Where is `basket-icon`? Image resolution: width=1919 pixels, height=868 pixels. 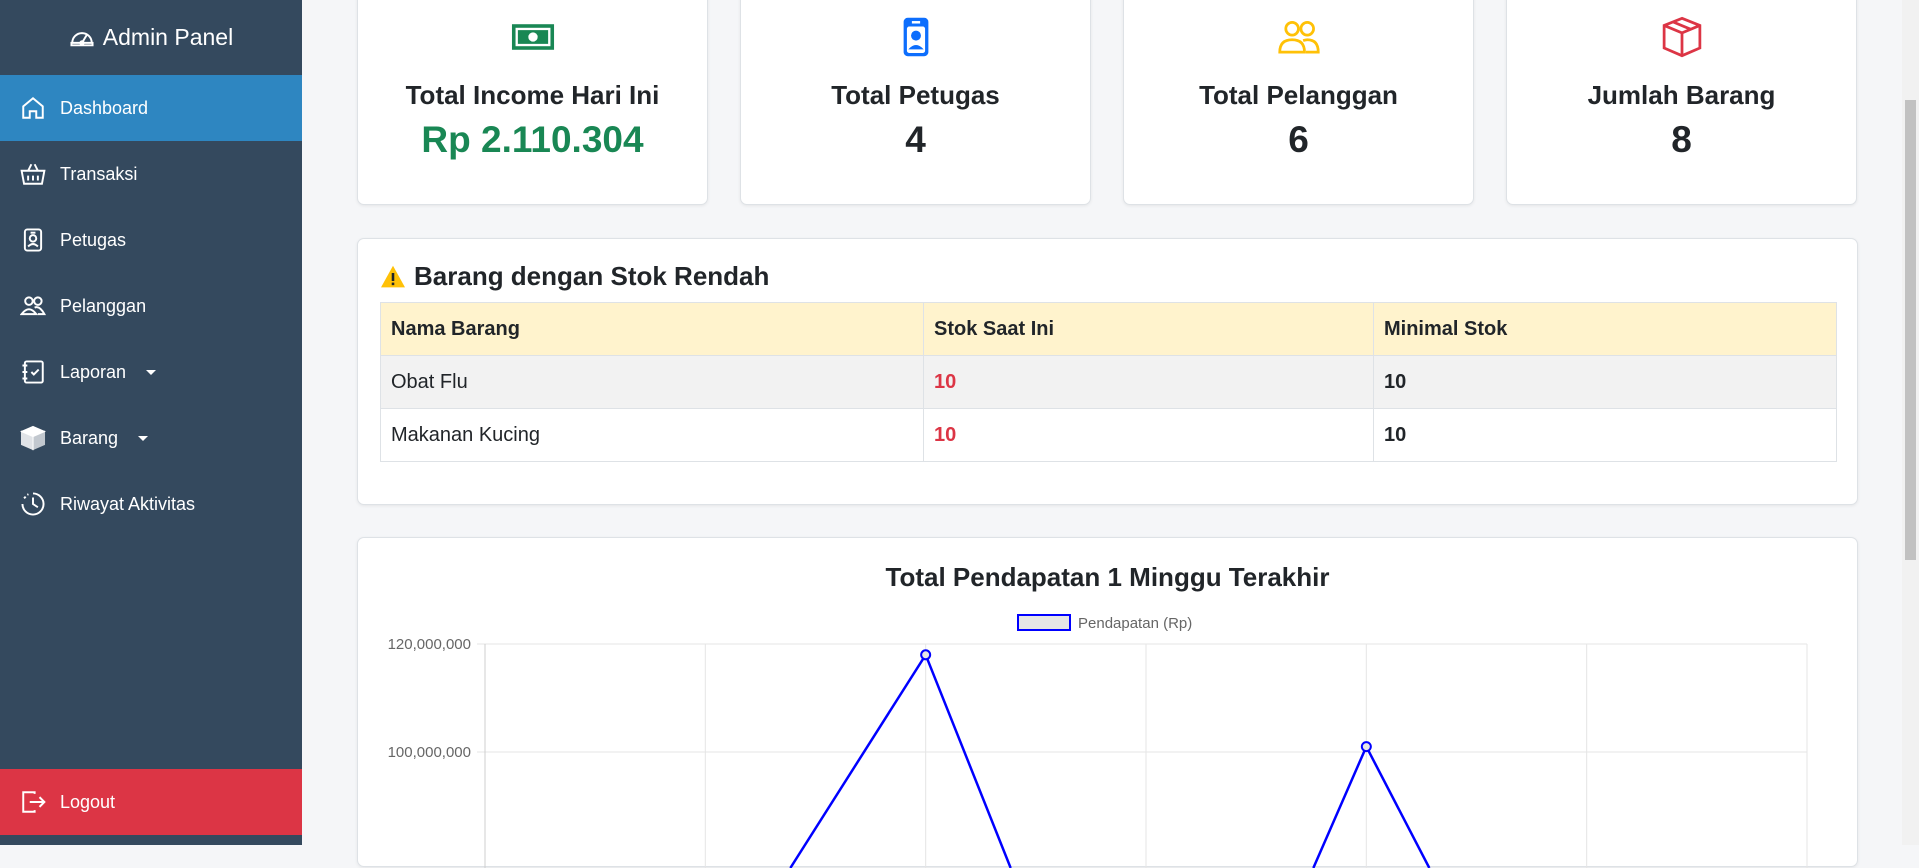 basket-icon is located at coordinates (33, 174).